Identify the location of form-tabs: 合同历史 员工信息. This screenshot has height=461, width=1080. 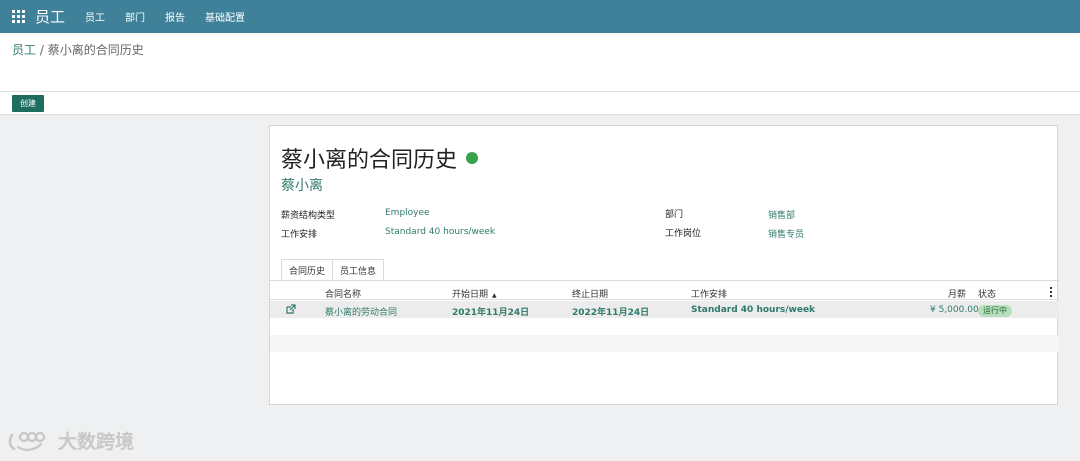
(333, 270).